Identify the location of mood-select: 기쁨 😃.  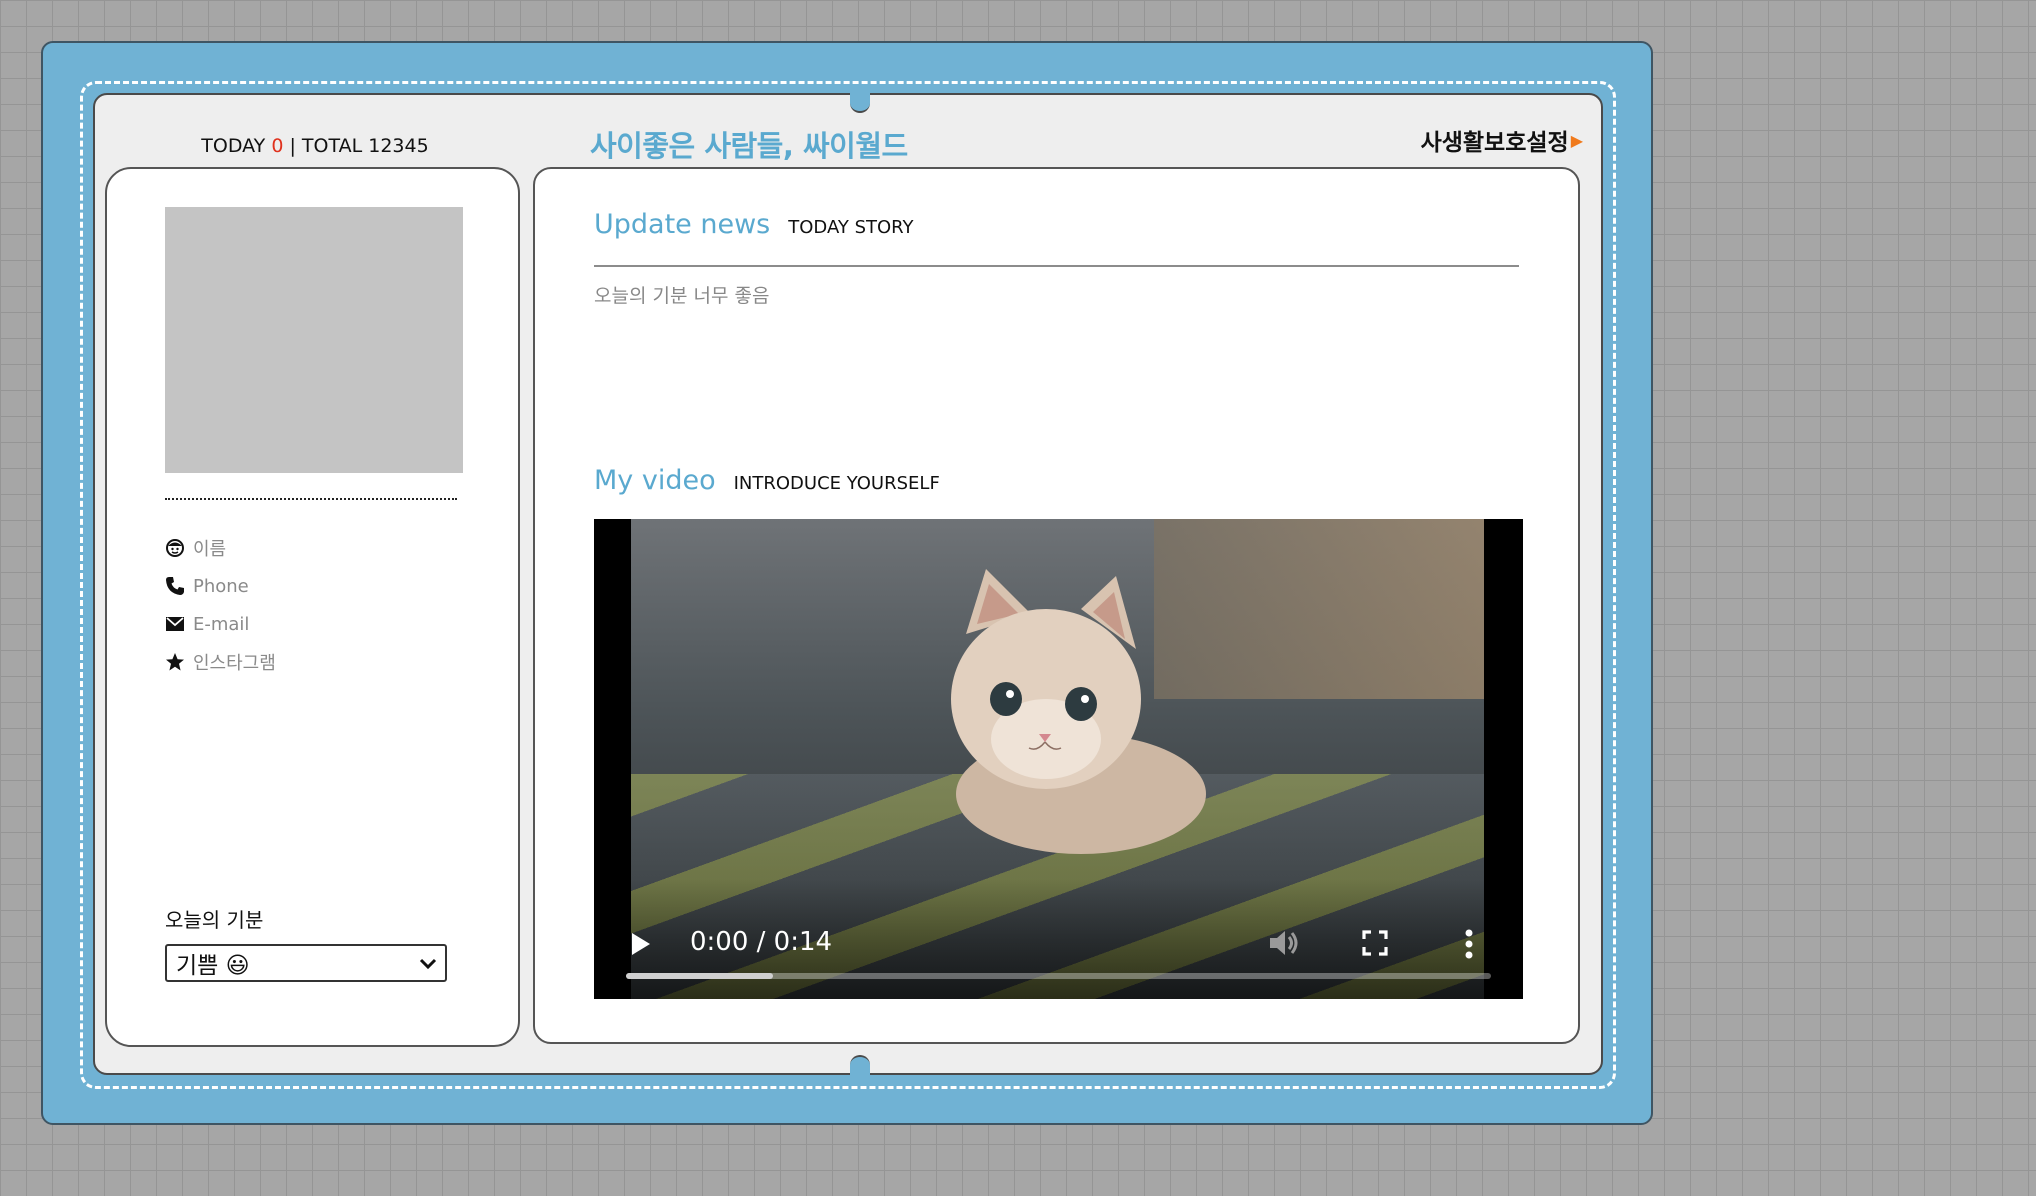
(306, 963).